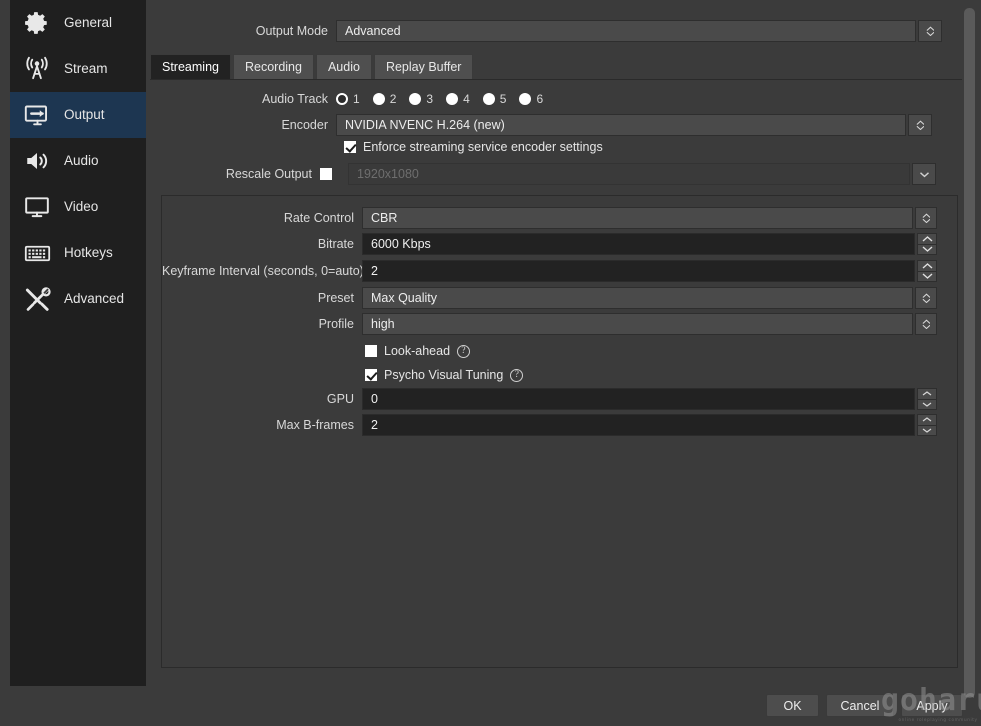 This screenshot has width=981, height=726. What do you see at coordinates (637, 298) in the screenshot?
I see `preset-select: Max Quality` at bounding box center [637, 298].